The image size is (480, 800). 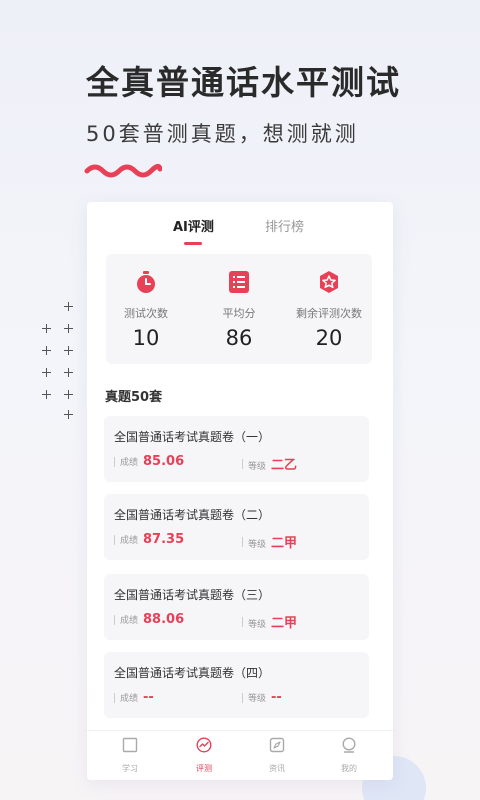 I want to click on paper-title: 全国普通话考试真题卷（三）, so click(x=192, y=595).